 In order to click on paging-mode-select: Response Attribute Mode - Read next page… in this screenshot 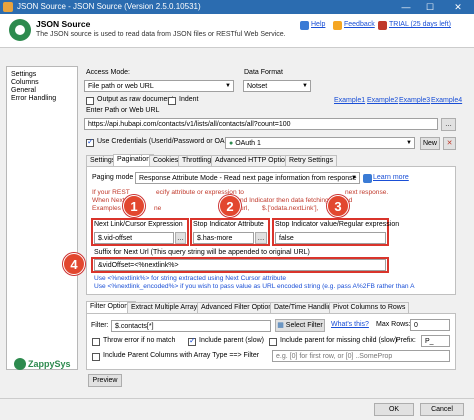, I will do `click(247, 178)`.